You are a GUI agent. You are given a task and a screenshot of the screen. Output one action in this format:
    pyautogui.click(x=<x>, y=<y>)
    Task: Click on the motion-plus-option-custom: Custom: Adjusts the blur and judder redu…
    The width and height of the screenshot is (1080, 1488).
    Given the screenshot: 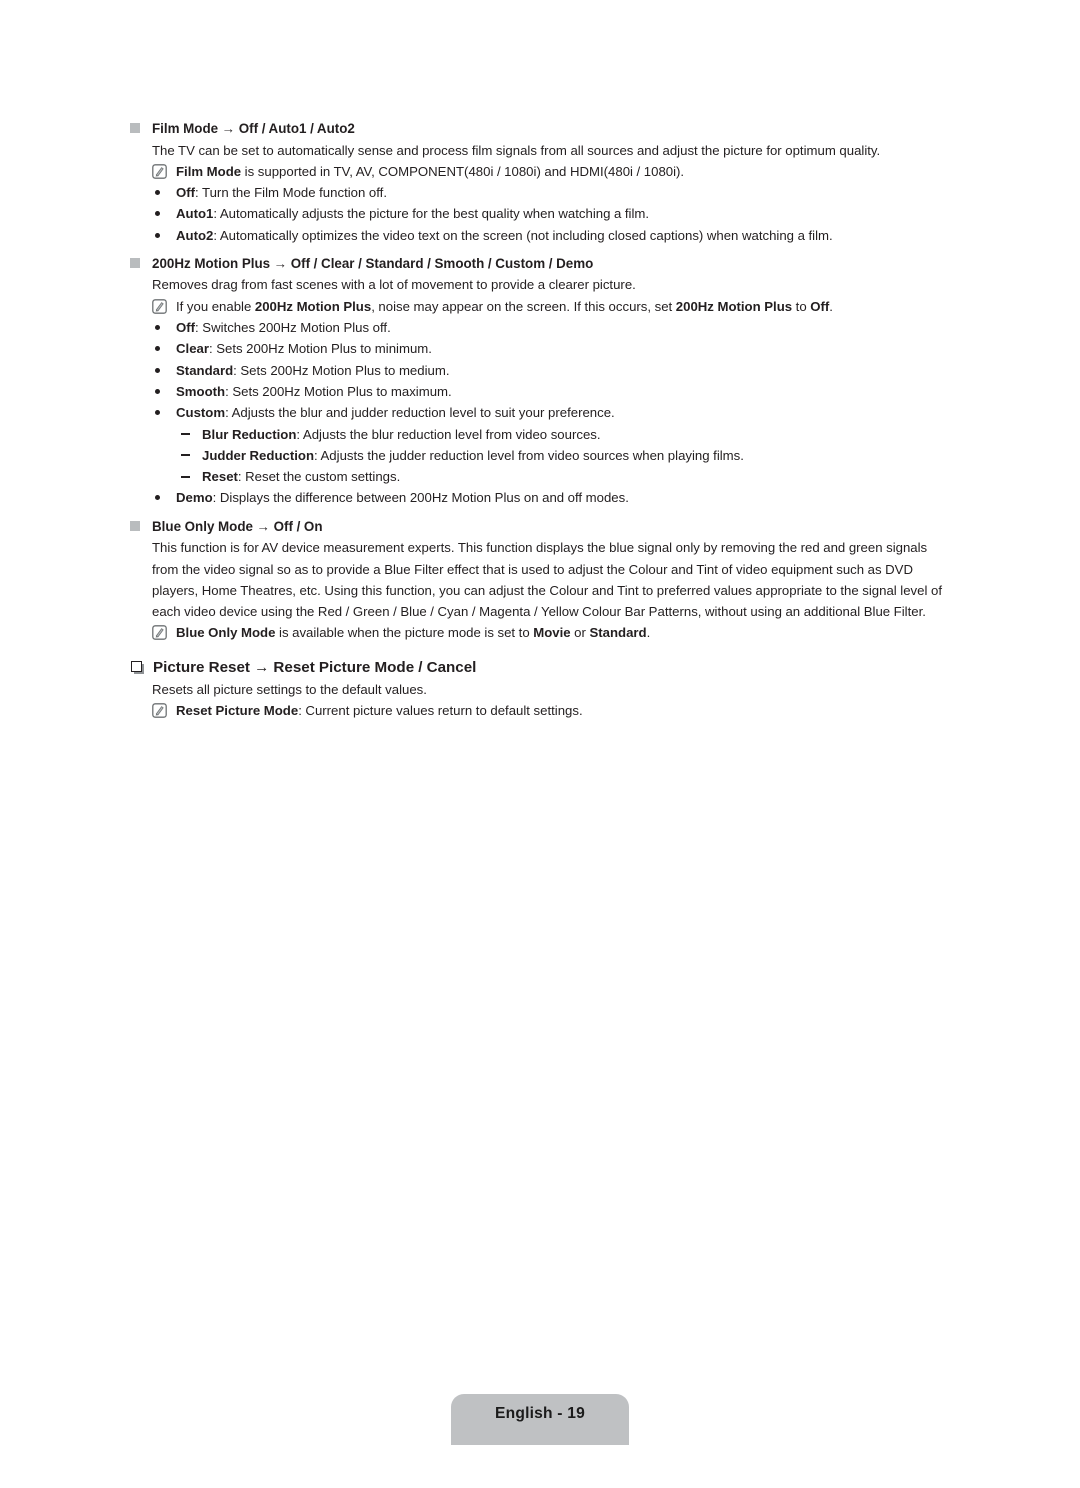 What is the action you would take?
    pyautogui.click(x=541, y=412)
    